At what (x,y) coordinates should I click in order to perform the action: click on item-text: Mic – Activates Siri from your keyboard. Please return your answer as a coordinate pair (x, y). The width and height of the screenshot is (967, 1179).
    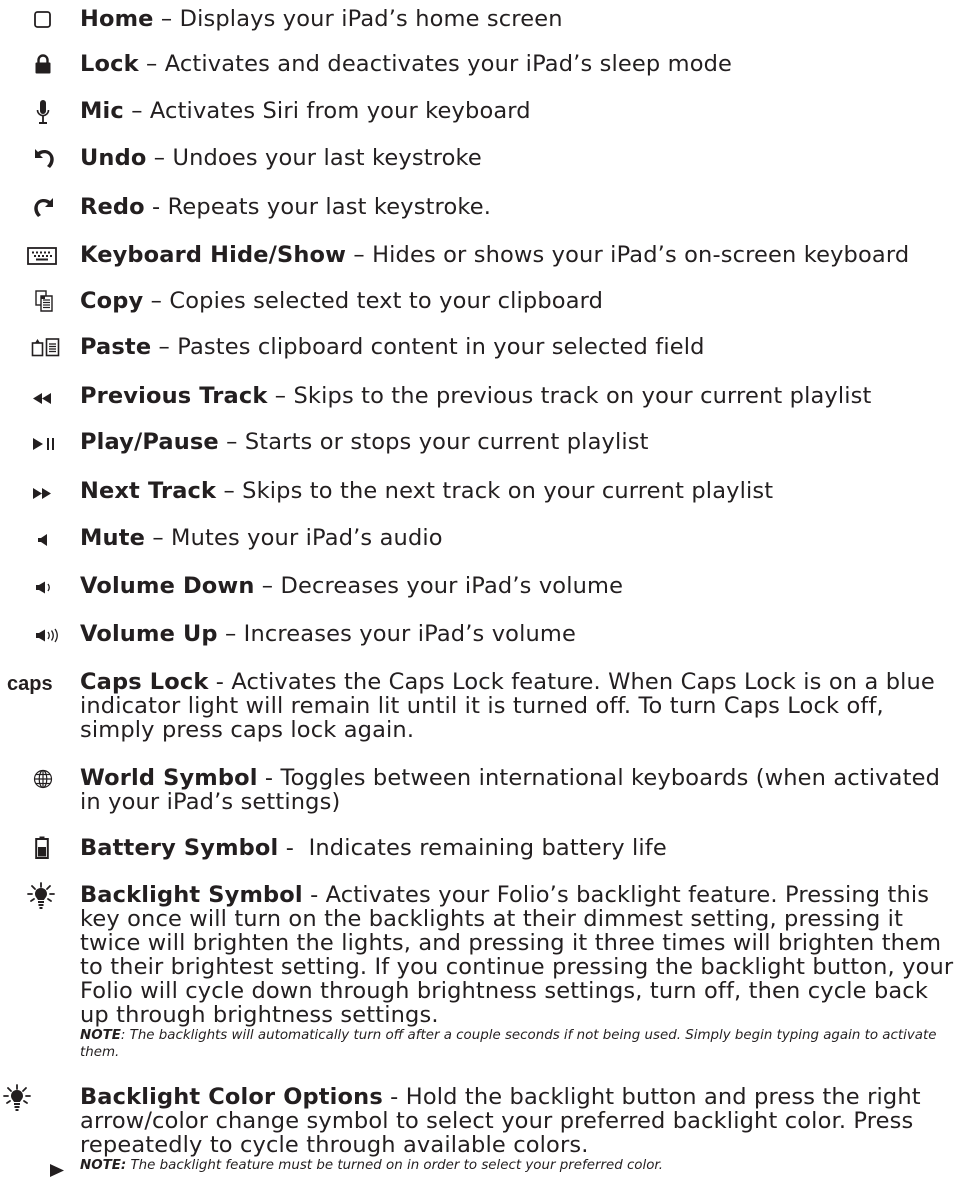
    Looking at the image, I should click on (521, 111).